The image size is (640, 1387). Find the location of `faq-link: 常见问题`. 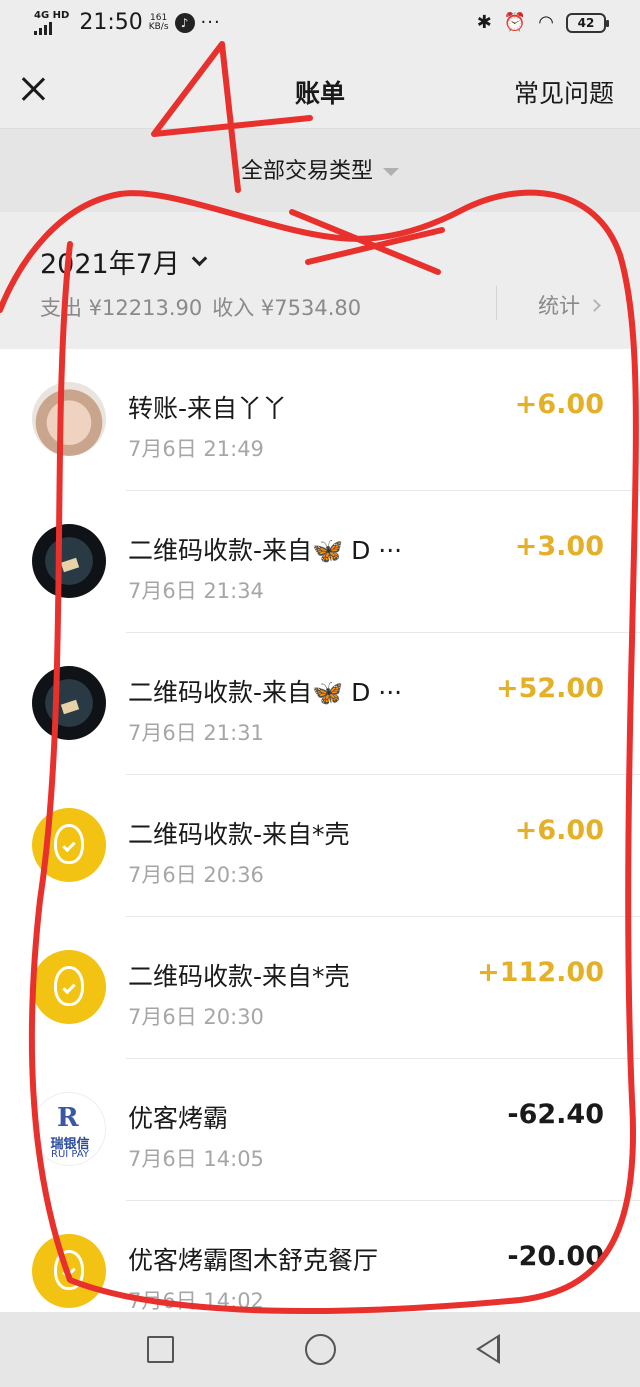

faq-link: 常见问题 is located at coordinates (564, 92).